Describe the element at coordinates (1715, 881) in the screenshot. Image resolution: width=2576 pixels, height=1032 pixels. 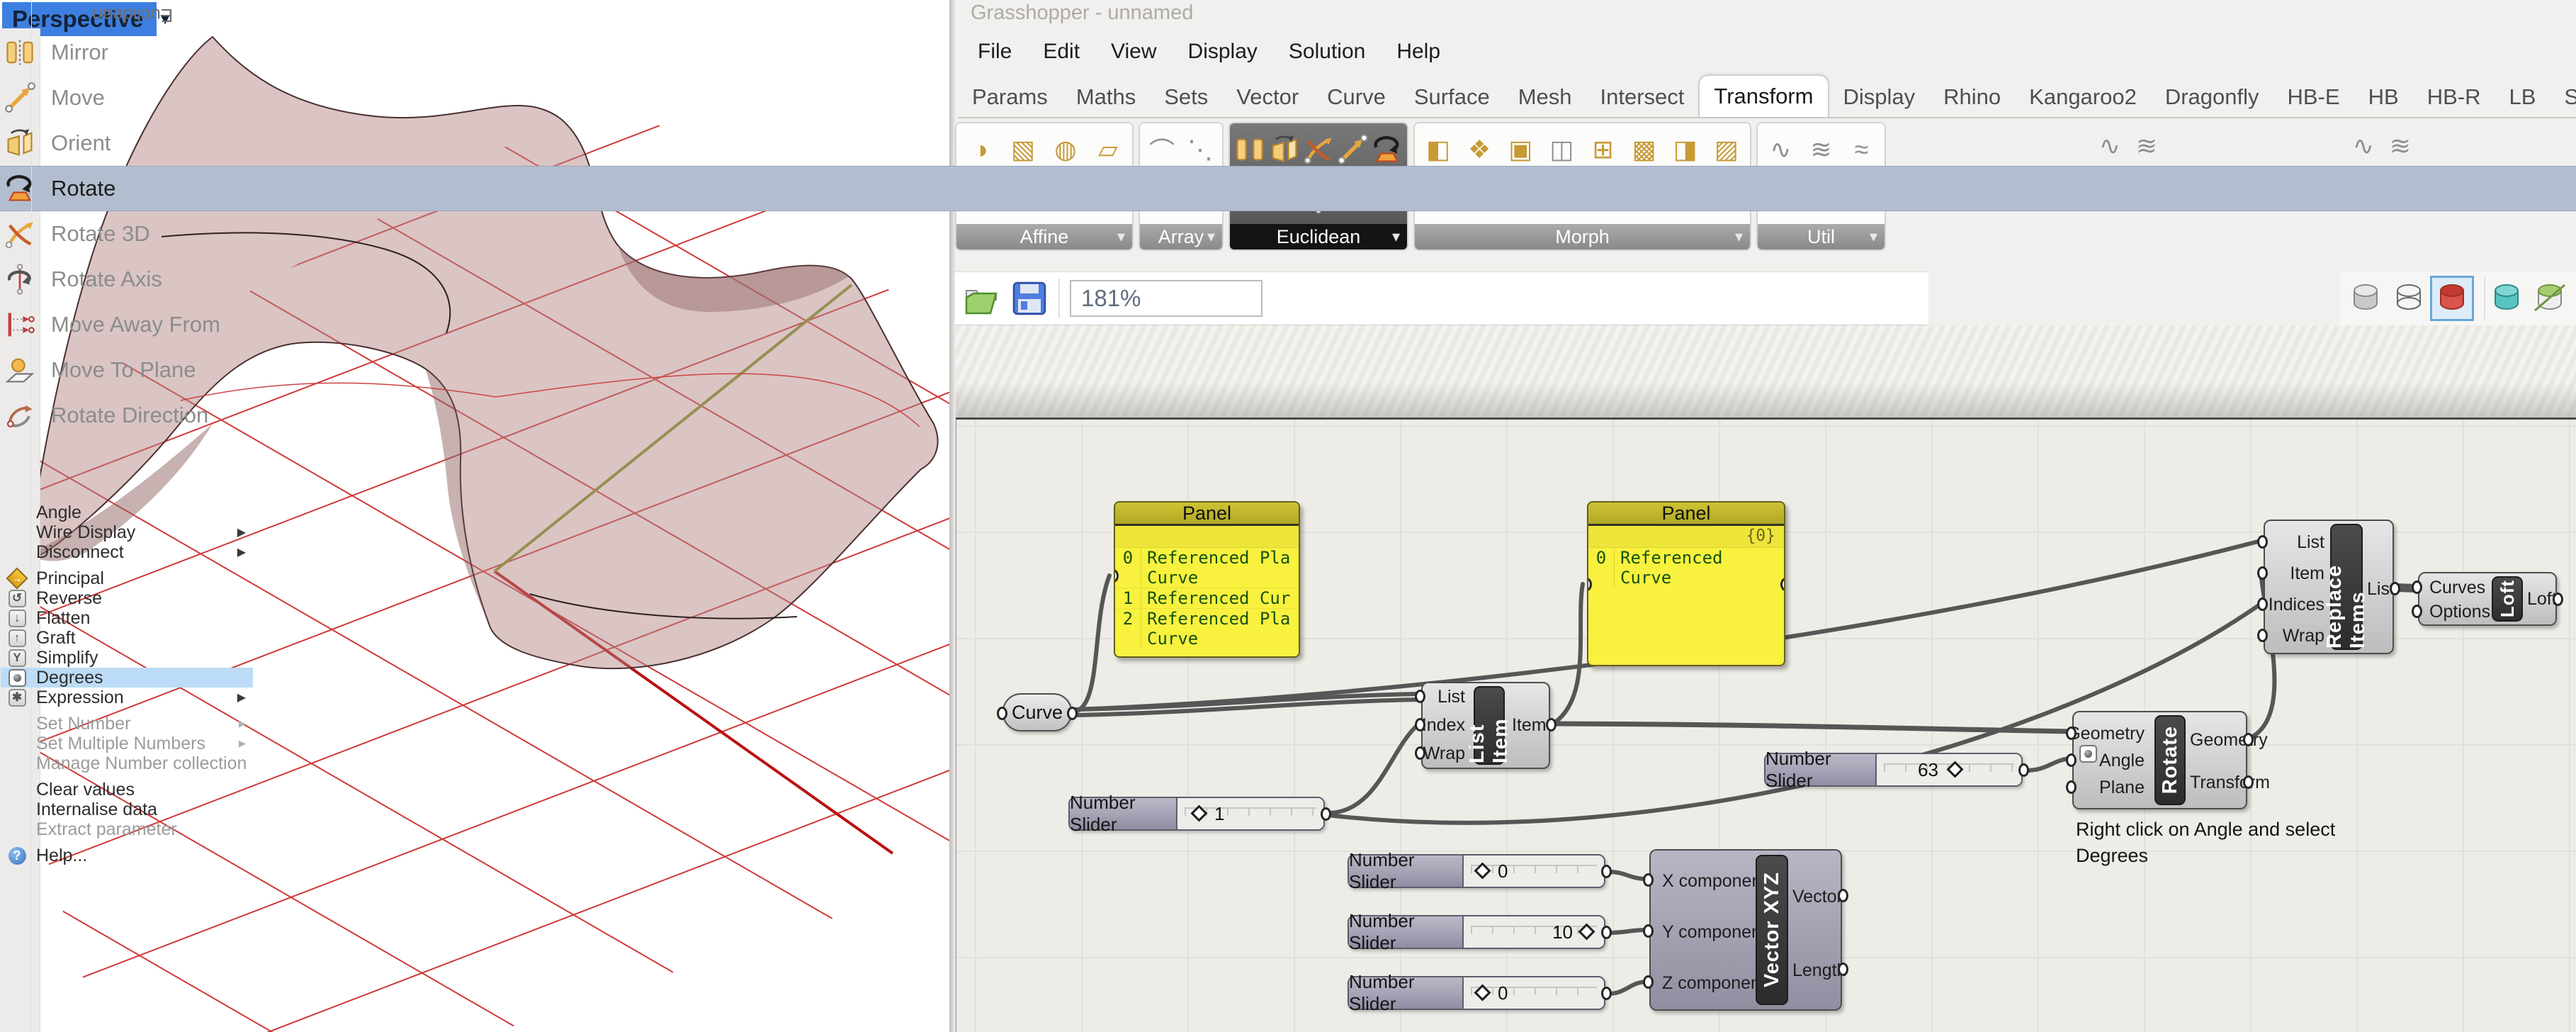
I see `vector-input-x: X component` at that location.